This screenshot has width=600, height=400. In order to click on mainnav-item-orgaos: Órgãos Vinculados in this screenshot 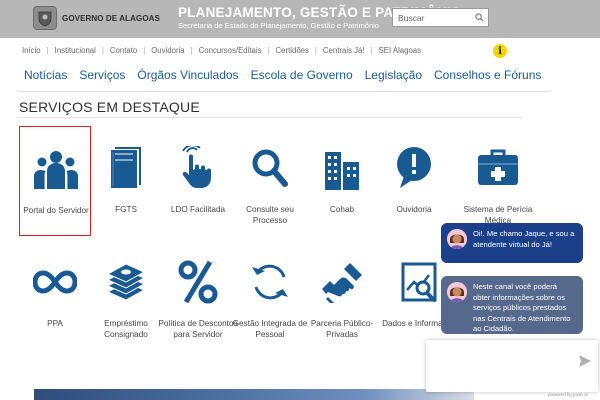, I will do `click(187, 75)`.